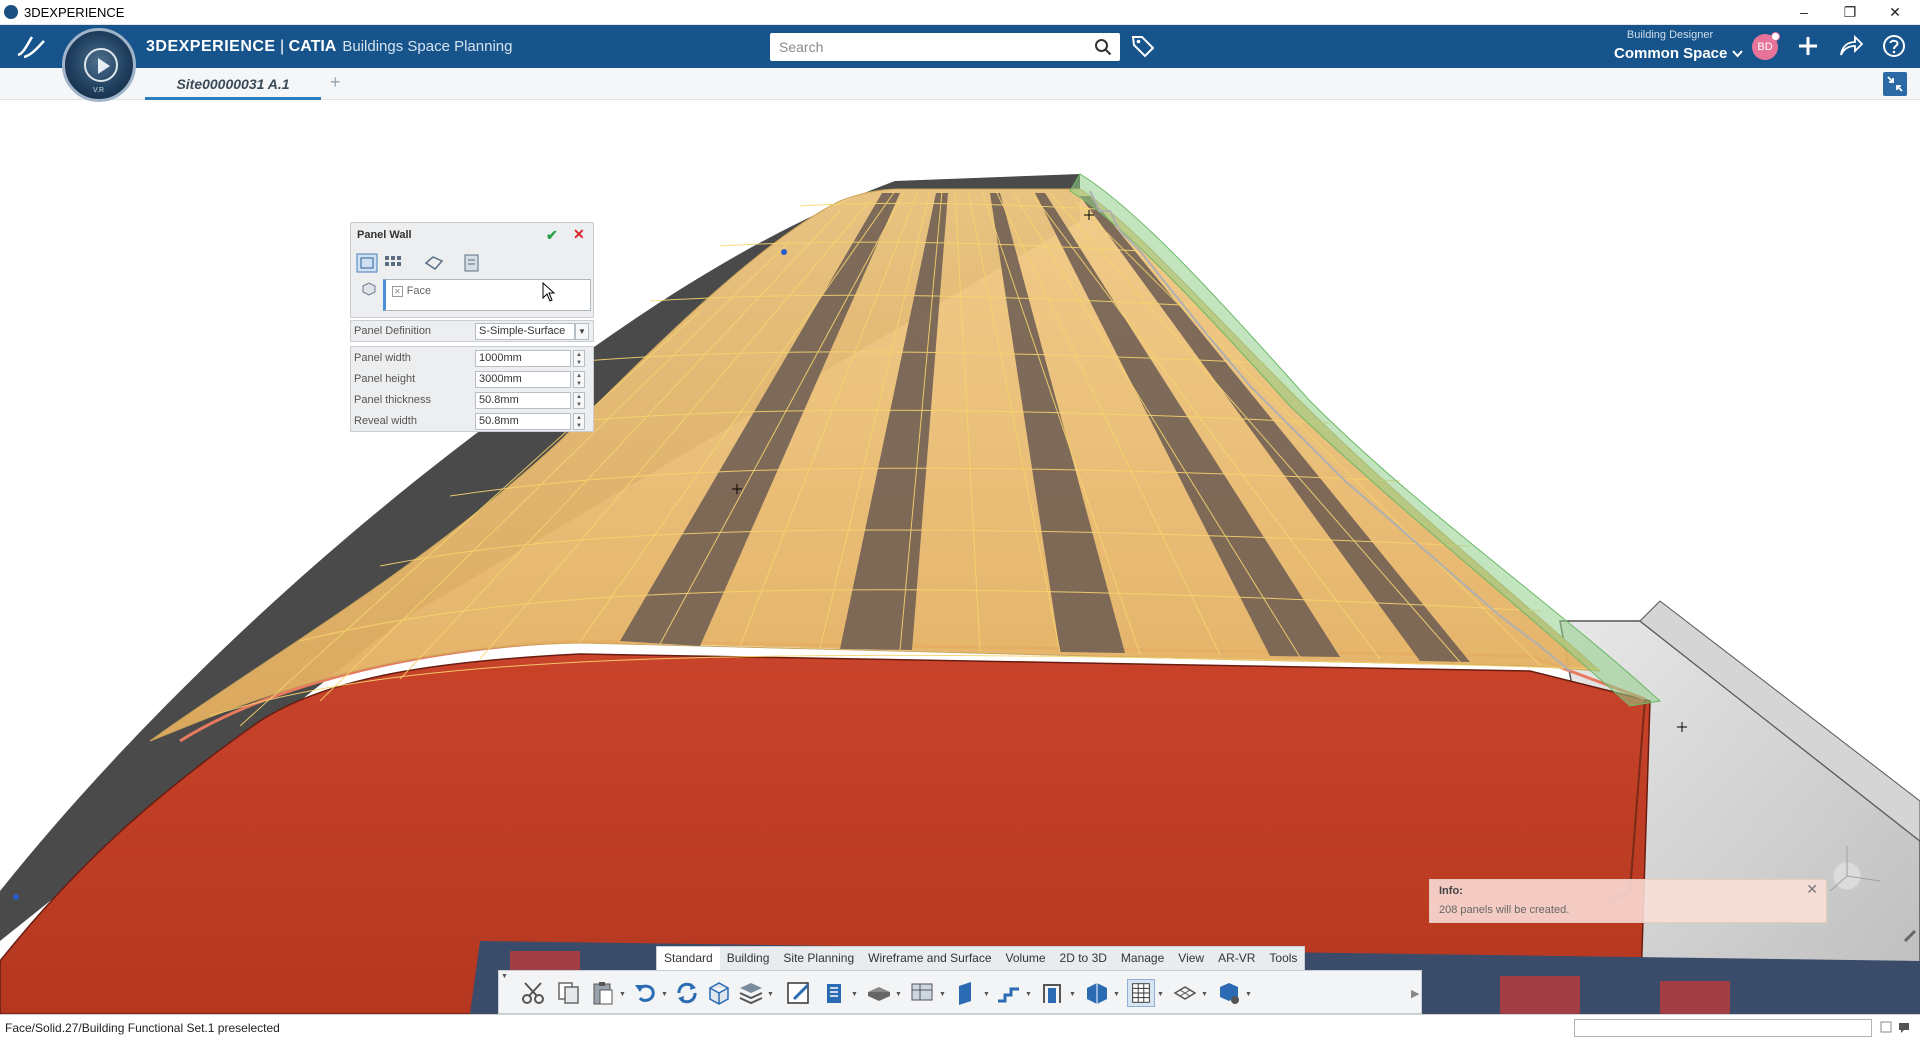 This screenshot has width=1920, height=1040. Describe the element at coordinates (1895, 84) in the screenshot. I see `collapse-fullscreen-icon` at that location.